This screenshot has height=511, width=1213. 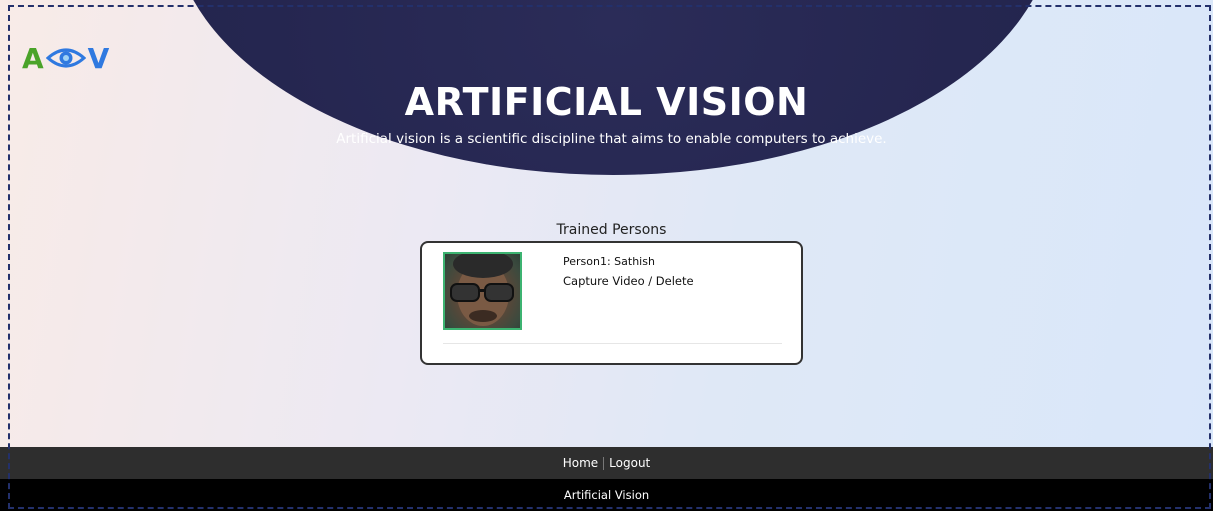 I want to click on eye-icon, so click(x=65, y=58).